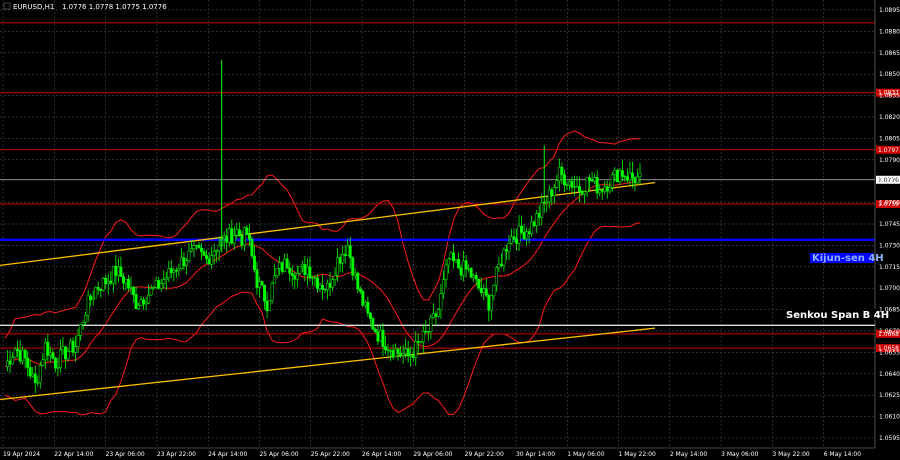  What do you see at coordinates (889, 395) in the screenshot?
I see `price-tick-label: 1.0625` at bounding box center [889, 395].